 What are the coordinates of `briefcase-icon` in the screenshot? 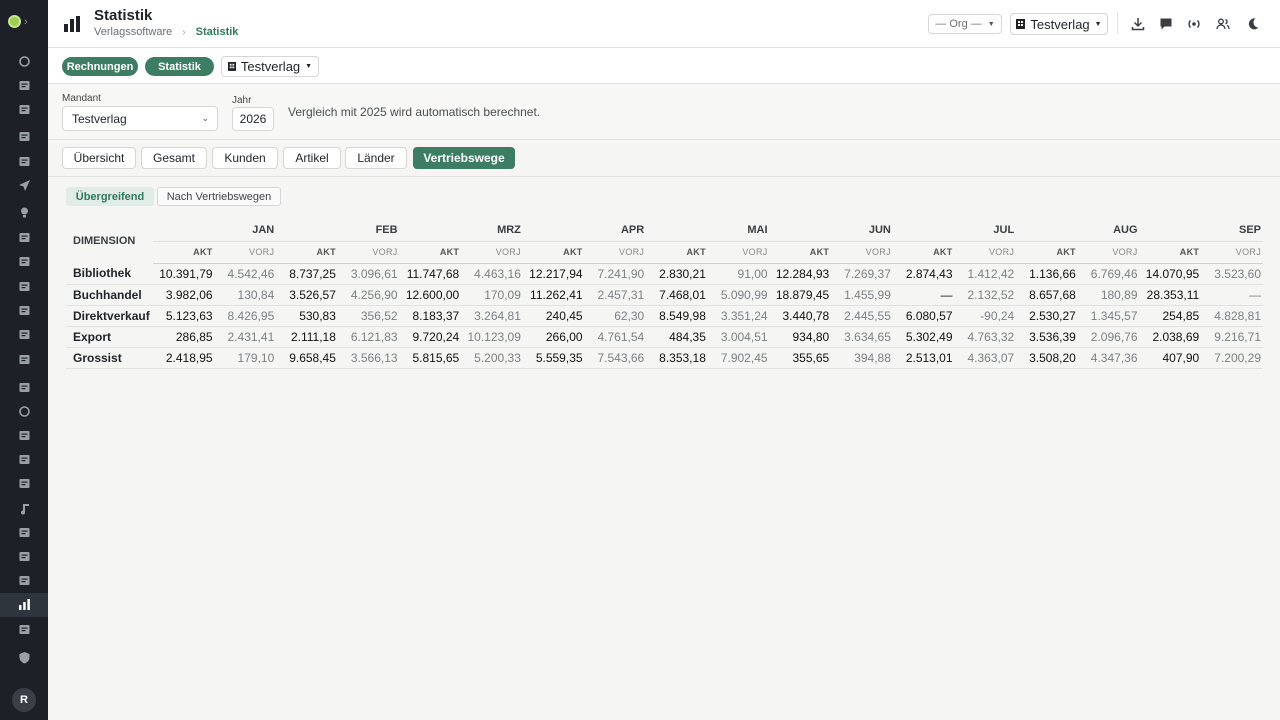 It's located at (24, 286).